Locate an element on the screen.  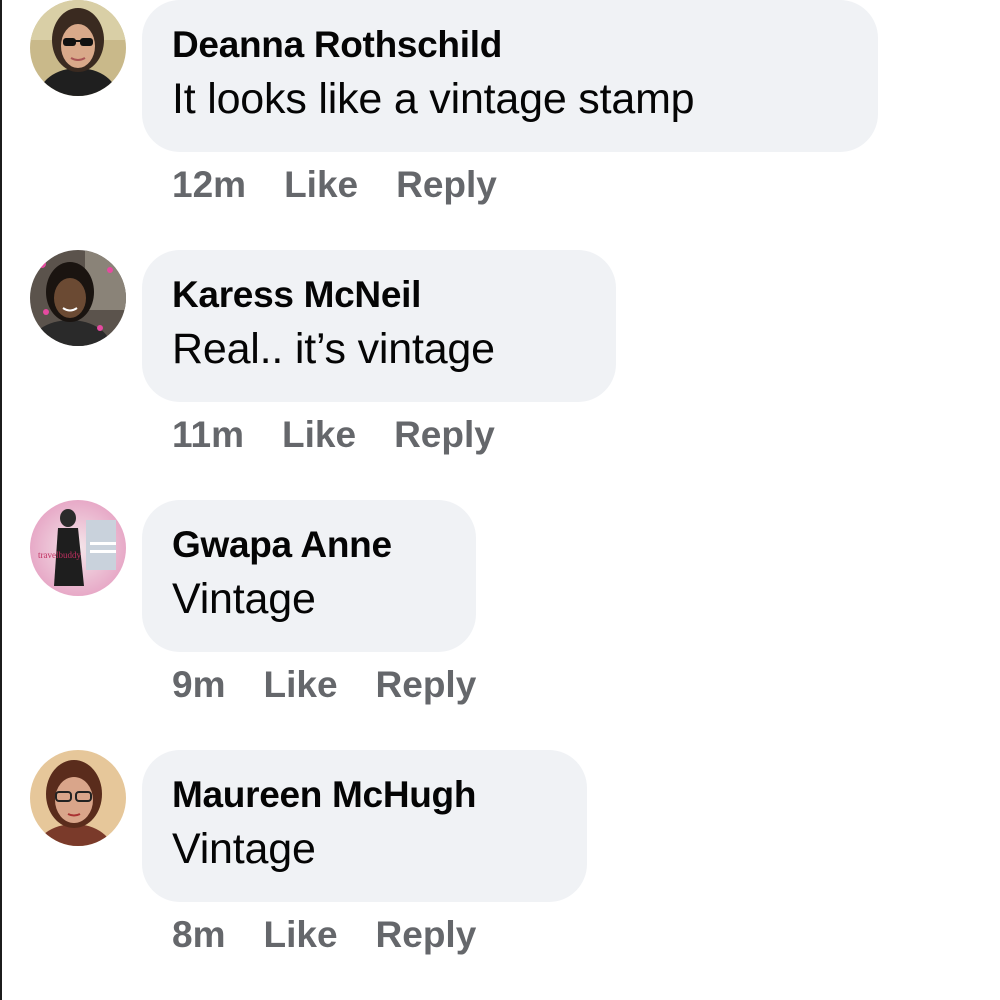
avatar-photo-maureen is located at coordinates (78, 798).